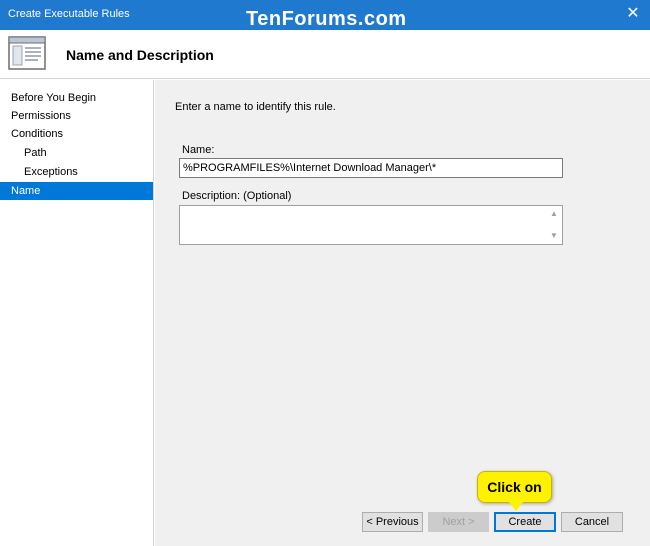  What do you see at coordinates (76, 98) in the screenshot?
I see `sidebar-item-before-you-begin: Before You Begin` at bounding box center [76, 98].